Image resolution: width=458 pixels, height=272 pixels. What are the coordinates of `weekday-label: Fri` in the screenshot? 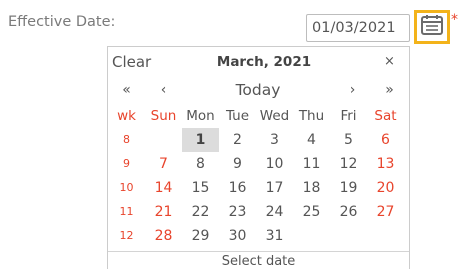 It's located at (348, 116).